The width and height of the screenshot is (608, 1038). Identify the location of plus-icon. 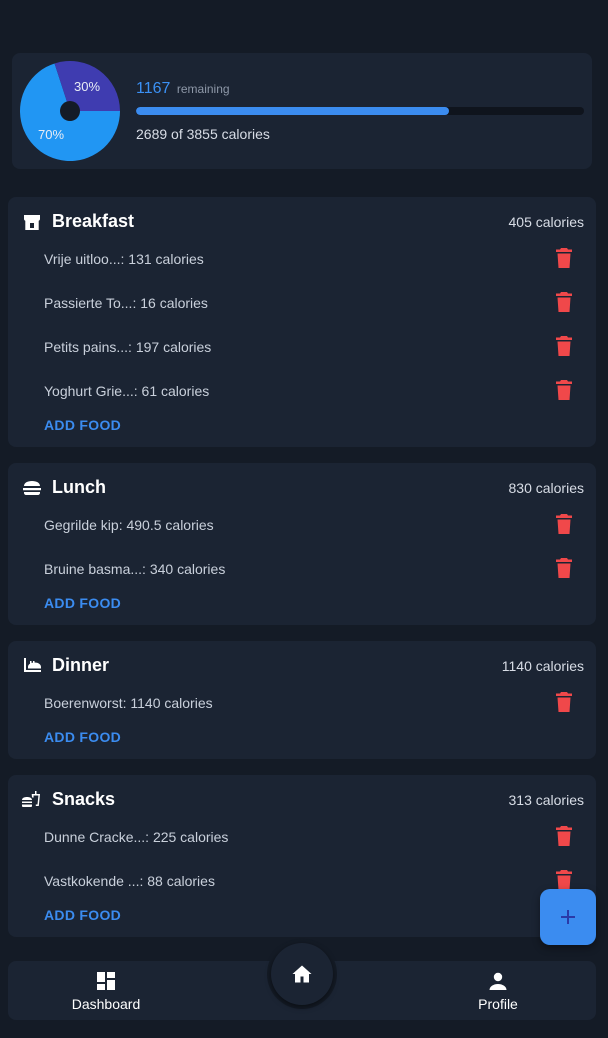
(568, 917).